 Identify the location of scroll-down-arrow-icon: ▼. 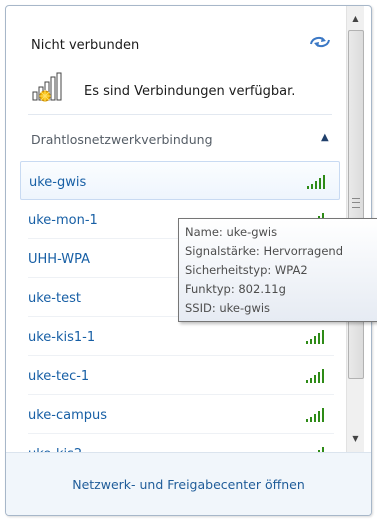
(355, 438).